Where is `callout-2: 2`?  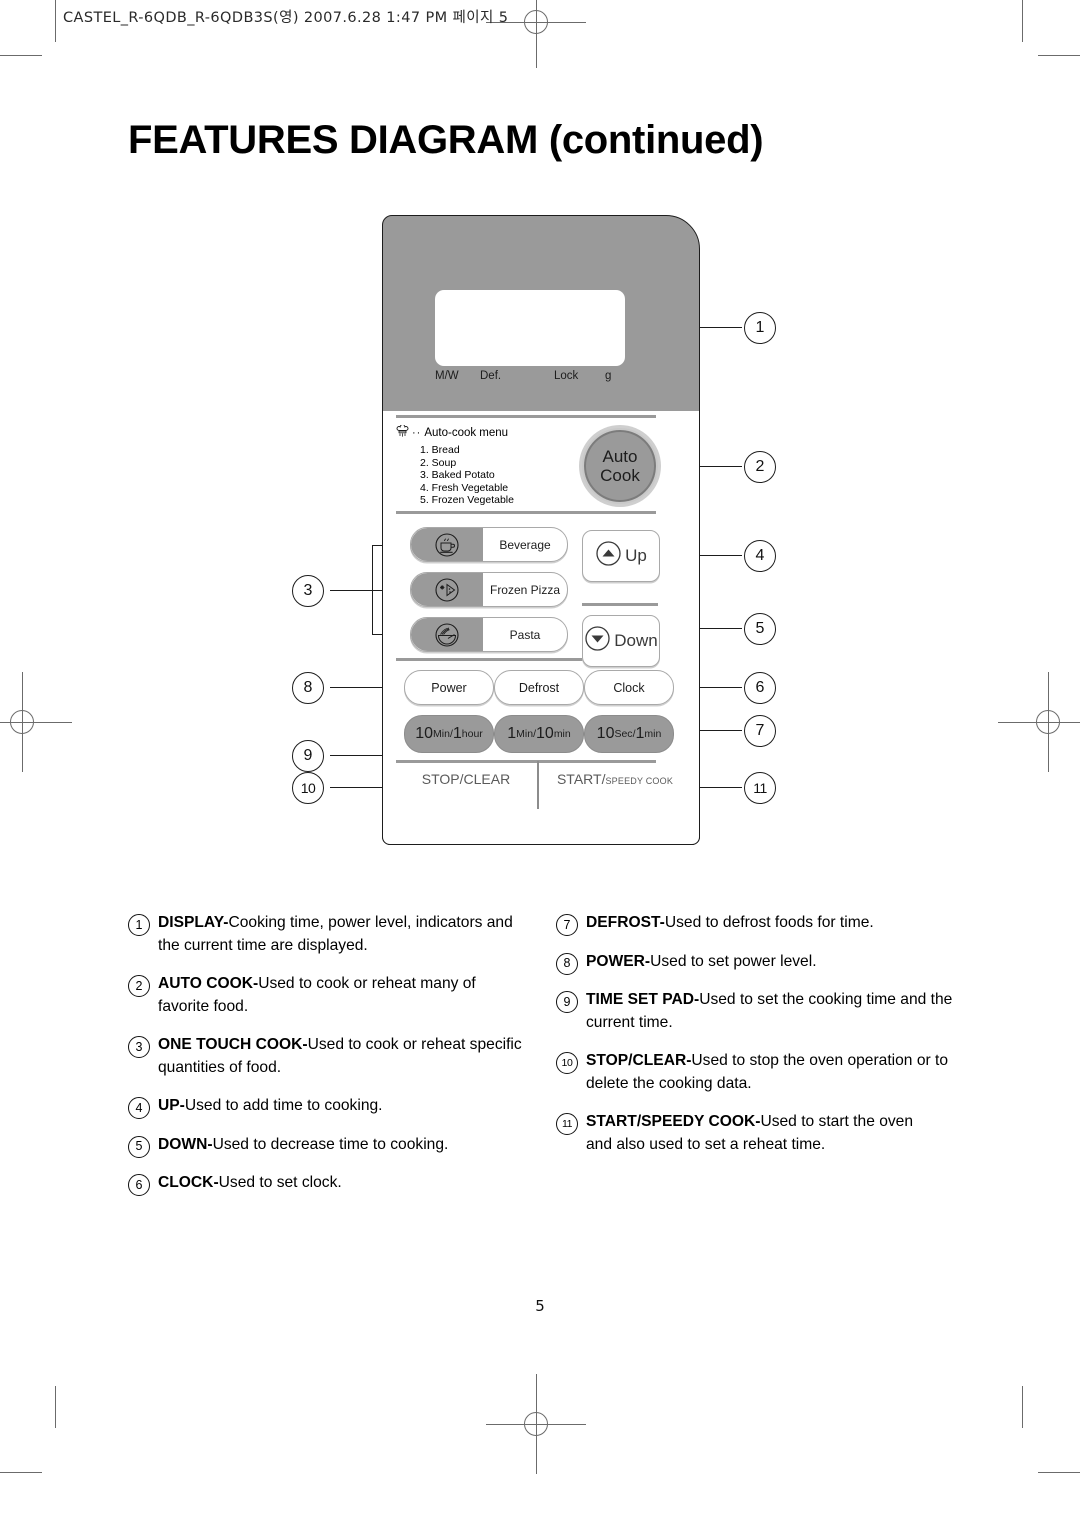
callout-2: 2 is located at coordinates (760, 467).